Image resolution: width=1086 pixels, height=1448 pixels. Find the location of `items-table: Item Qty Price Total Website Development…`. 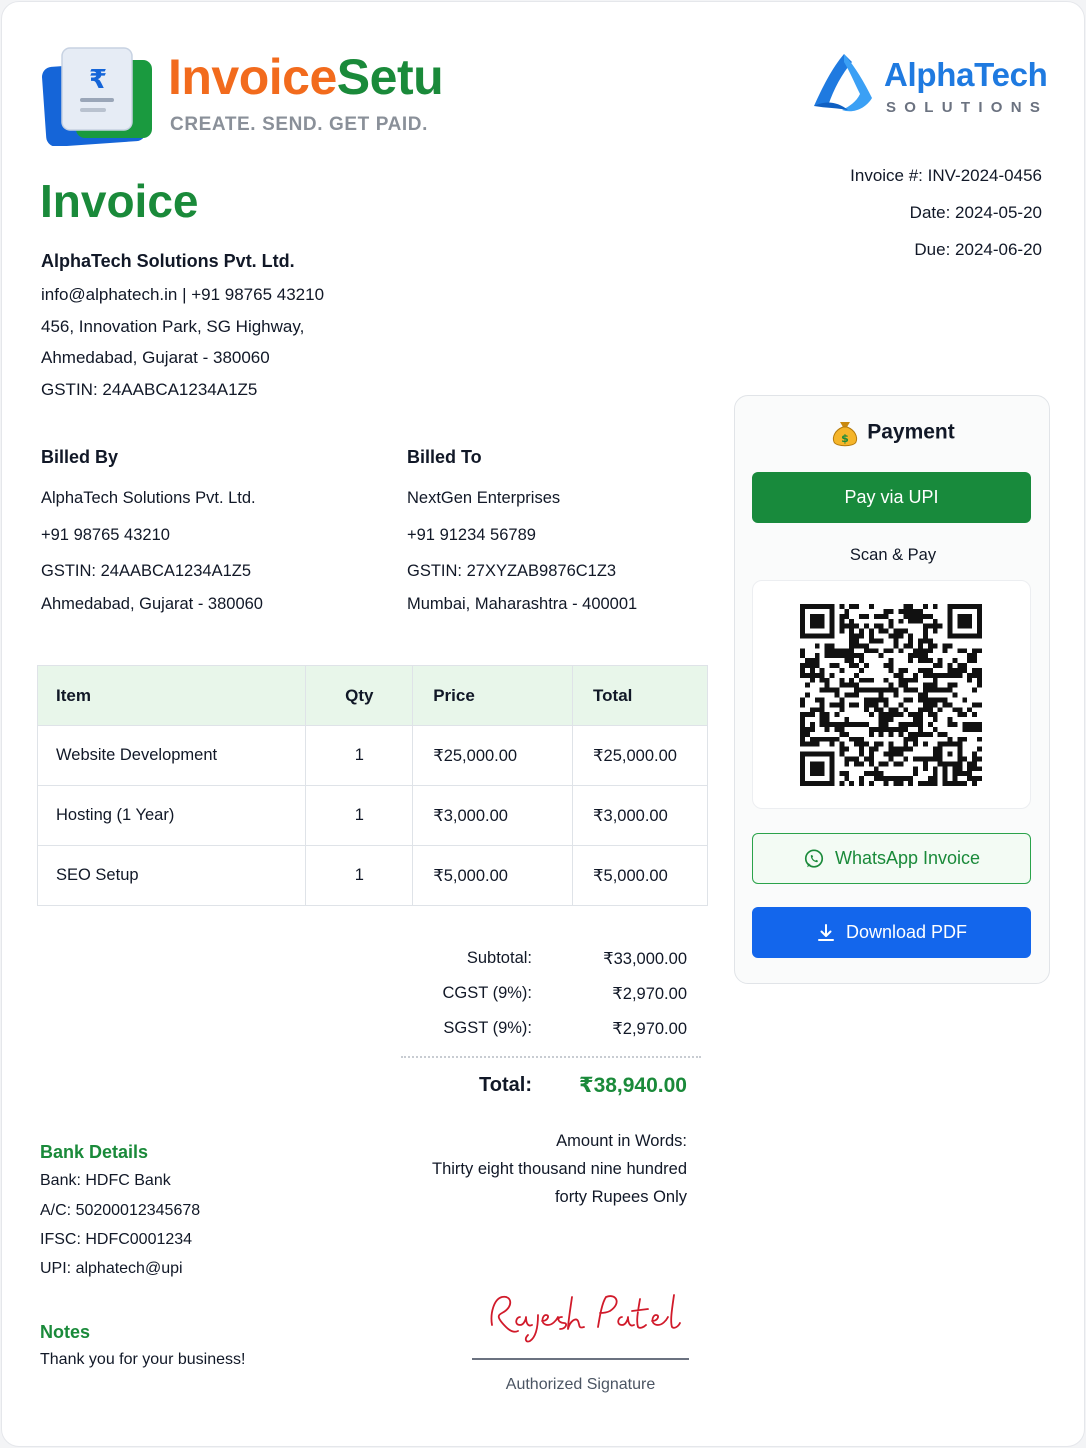

items-table: Item Qty Price Total Website Development… is located at coordinates (372, 785).